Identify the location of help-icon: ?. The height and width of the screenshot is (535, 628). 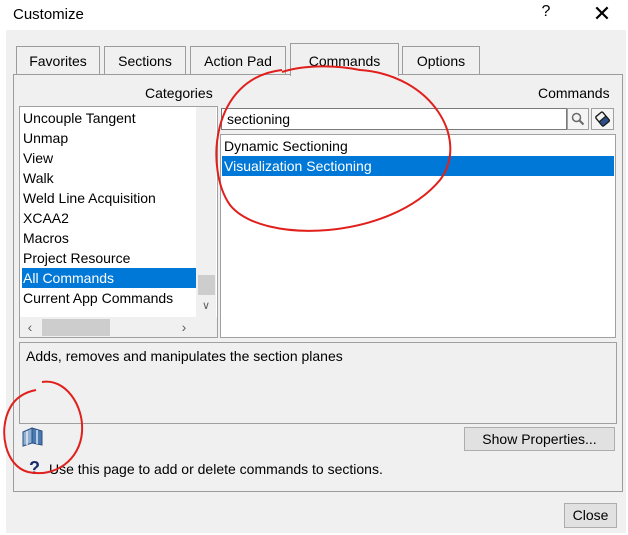
(34, 468).